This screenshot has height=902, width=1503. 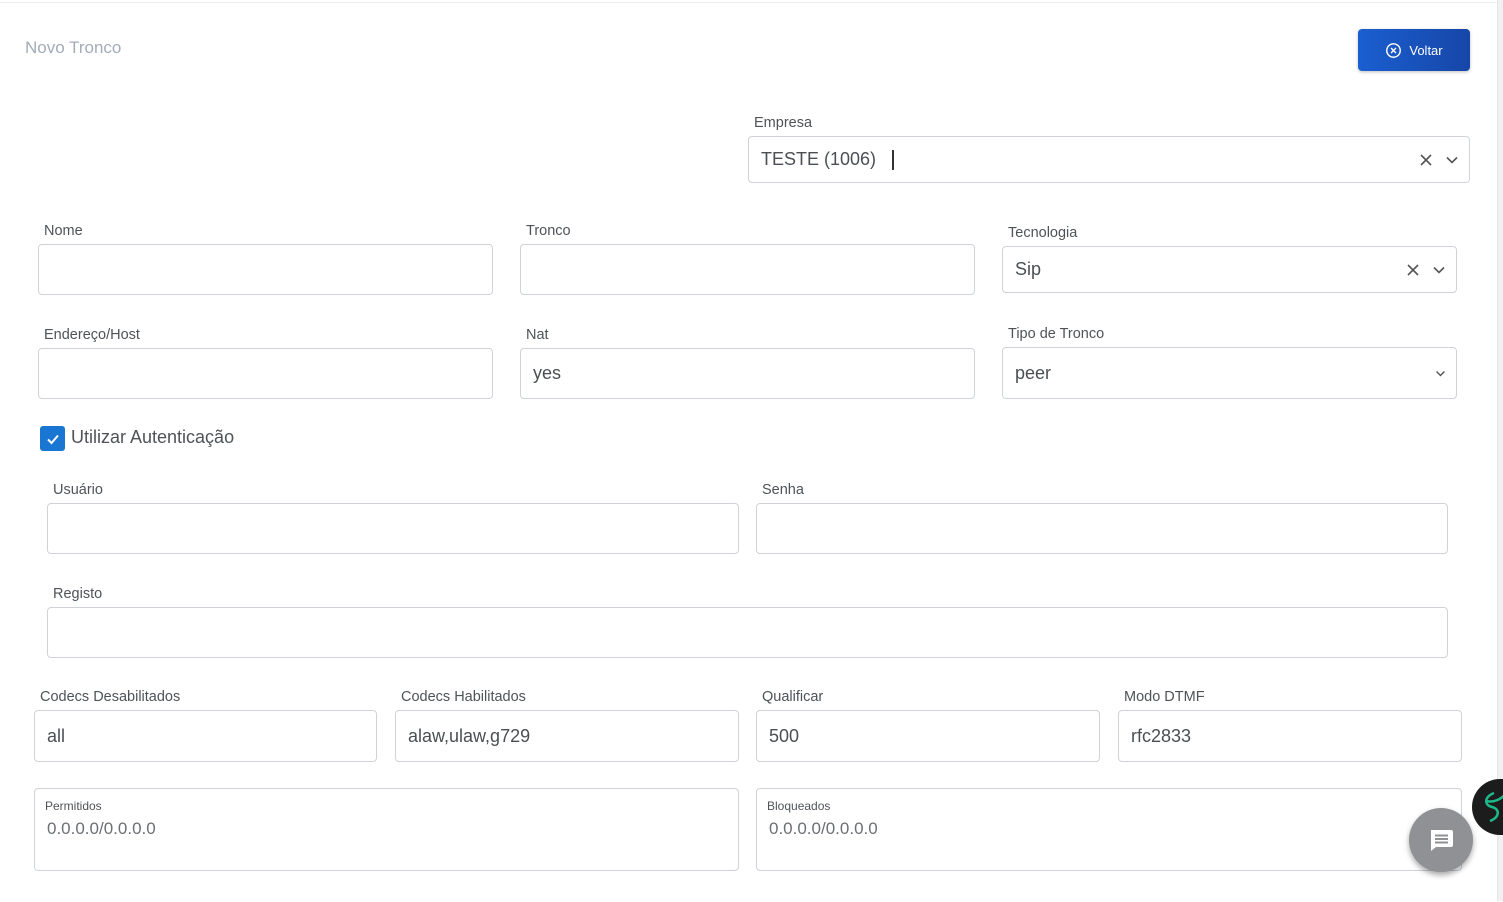 What do you see at coordinates (265, 269) in the screenshot?
I see `nome-input` at bounding box center [265, 269].